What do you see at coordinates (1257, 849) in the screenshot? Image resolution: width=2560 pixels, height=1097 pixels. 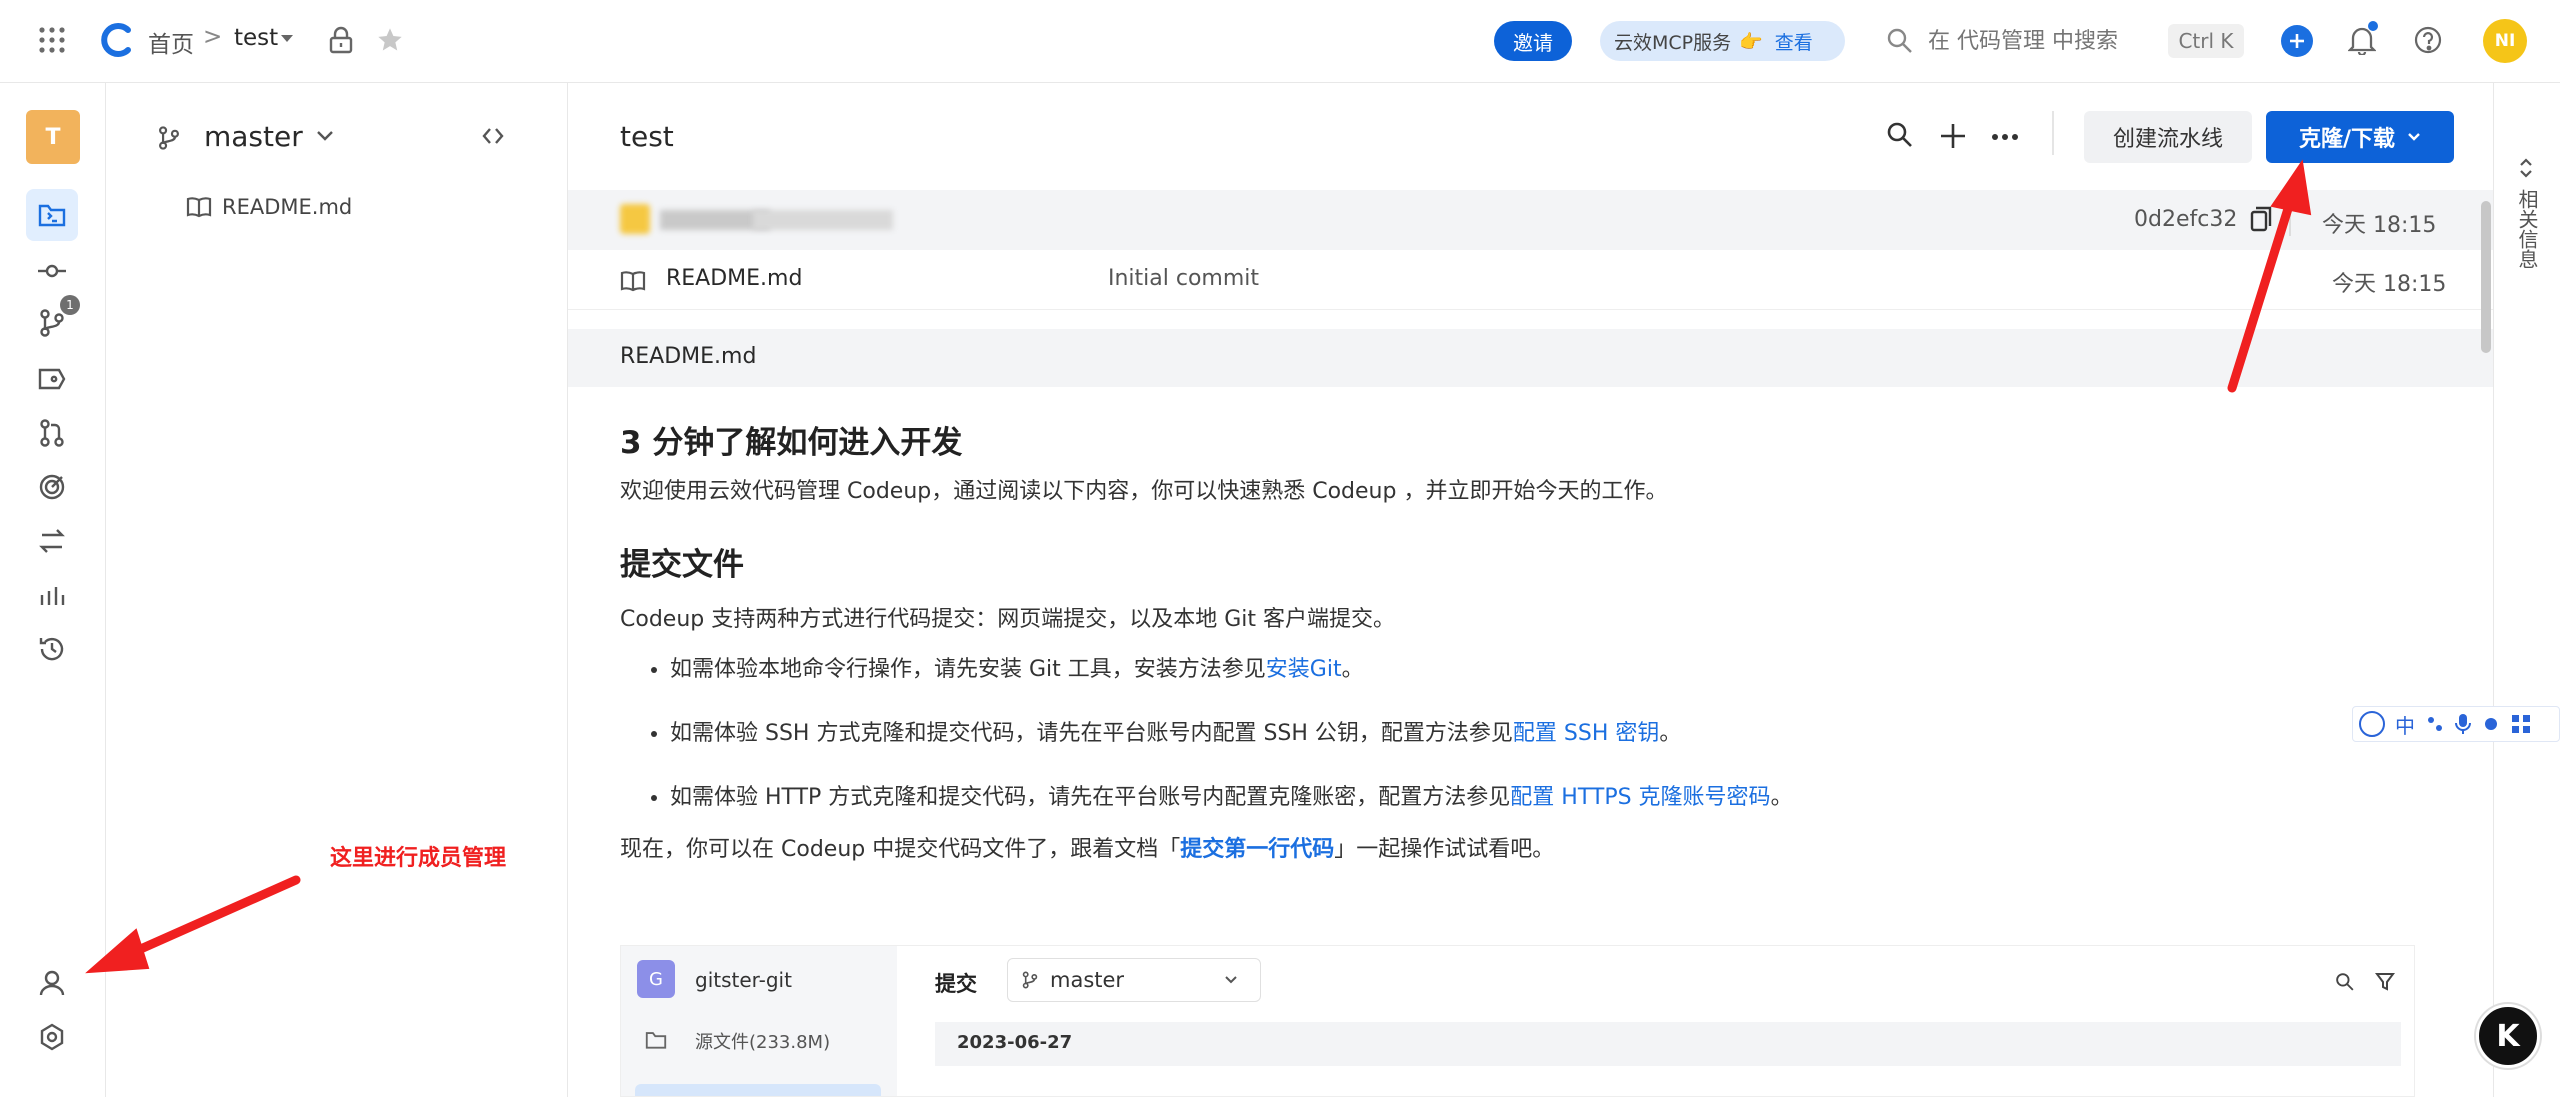 I see `first-commit-link: 提交第一行代码` at bounding box center [1257, 849].